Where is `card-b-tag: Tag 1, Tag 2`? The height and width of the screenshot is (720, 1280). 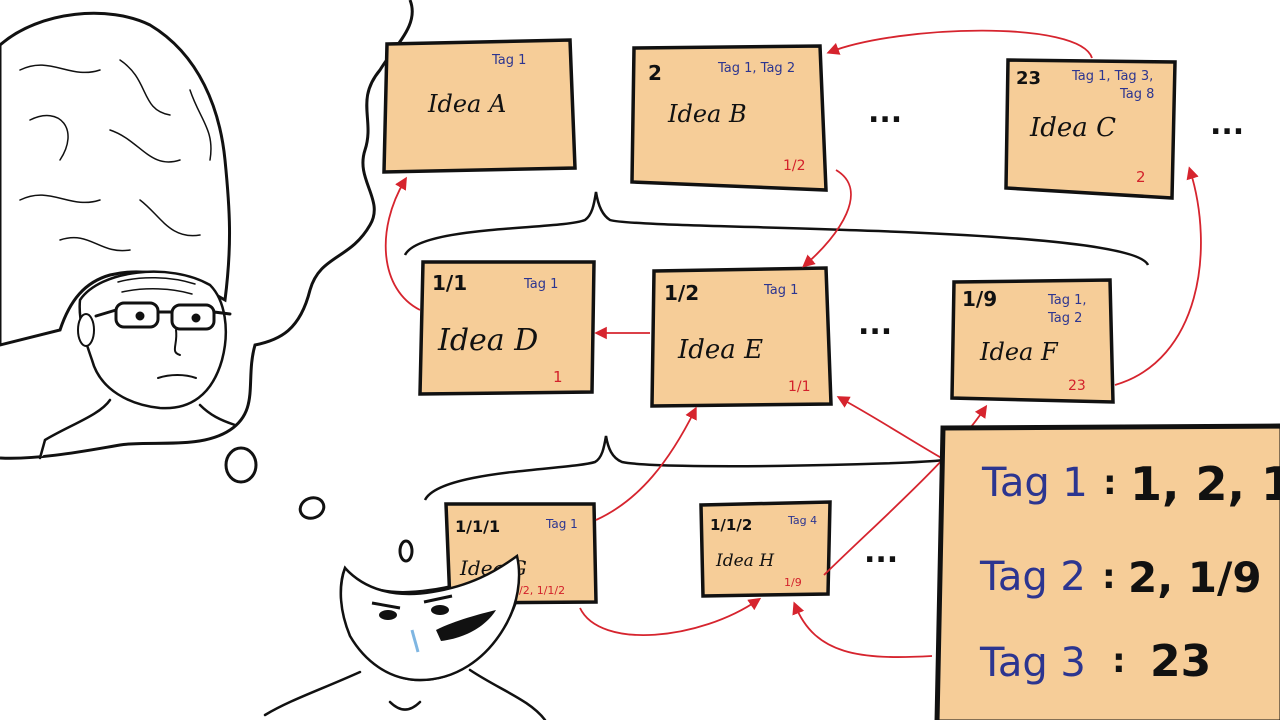 card-b-tag: Tag 1, Tag 2 is located at coordinates (756, 68).